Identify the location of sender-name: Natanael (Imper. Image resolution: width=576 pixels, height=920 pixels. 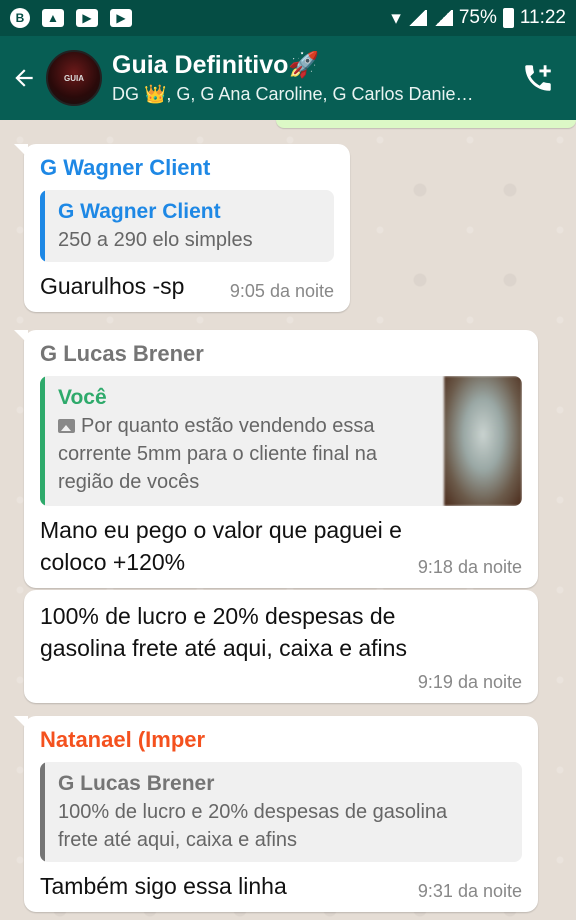
(123, 739).